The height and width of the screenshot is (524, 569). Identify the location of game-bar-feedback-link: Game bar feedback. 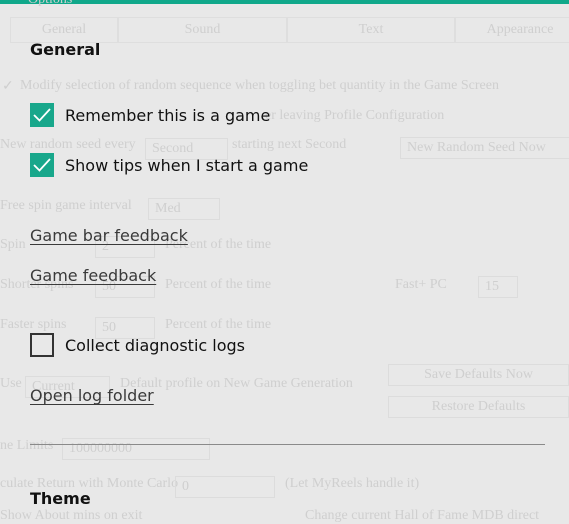
(109, 235).